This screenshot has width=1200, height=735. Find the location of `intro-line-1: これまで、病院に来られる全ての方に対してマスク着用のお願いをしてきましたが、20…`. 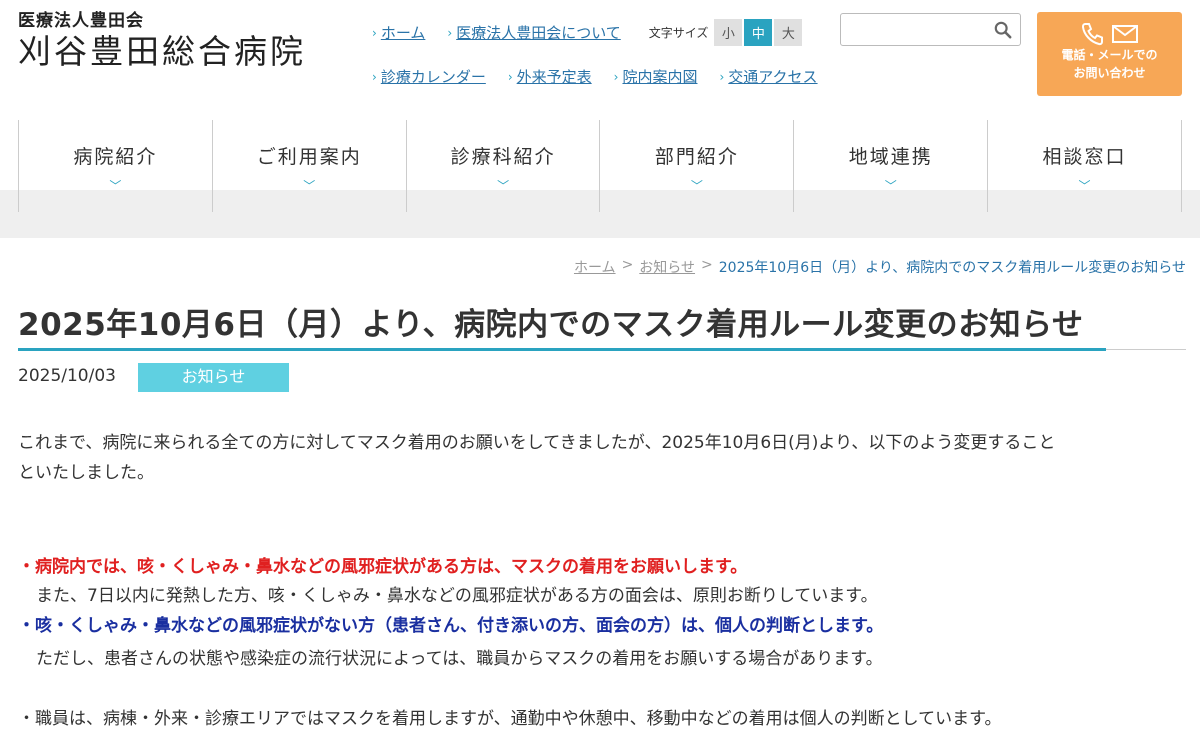

intro-line-1: これまで、病院に来られる全ての方に対してマスク着用のお願いをしてきましたが、20… is located at coordinates (537, 443).